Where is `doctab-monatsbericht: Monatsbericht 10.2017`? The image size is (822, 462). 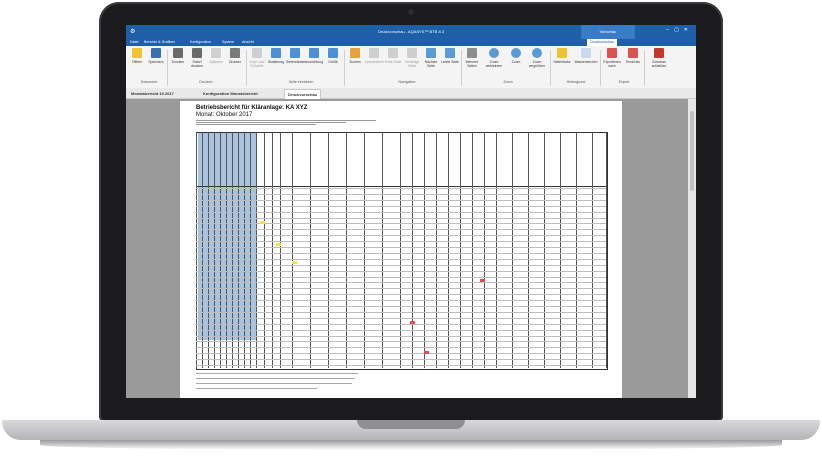 doctab-monatsbericht: Monatsbericht 10.2017 is located at coordinates (152, 93).